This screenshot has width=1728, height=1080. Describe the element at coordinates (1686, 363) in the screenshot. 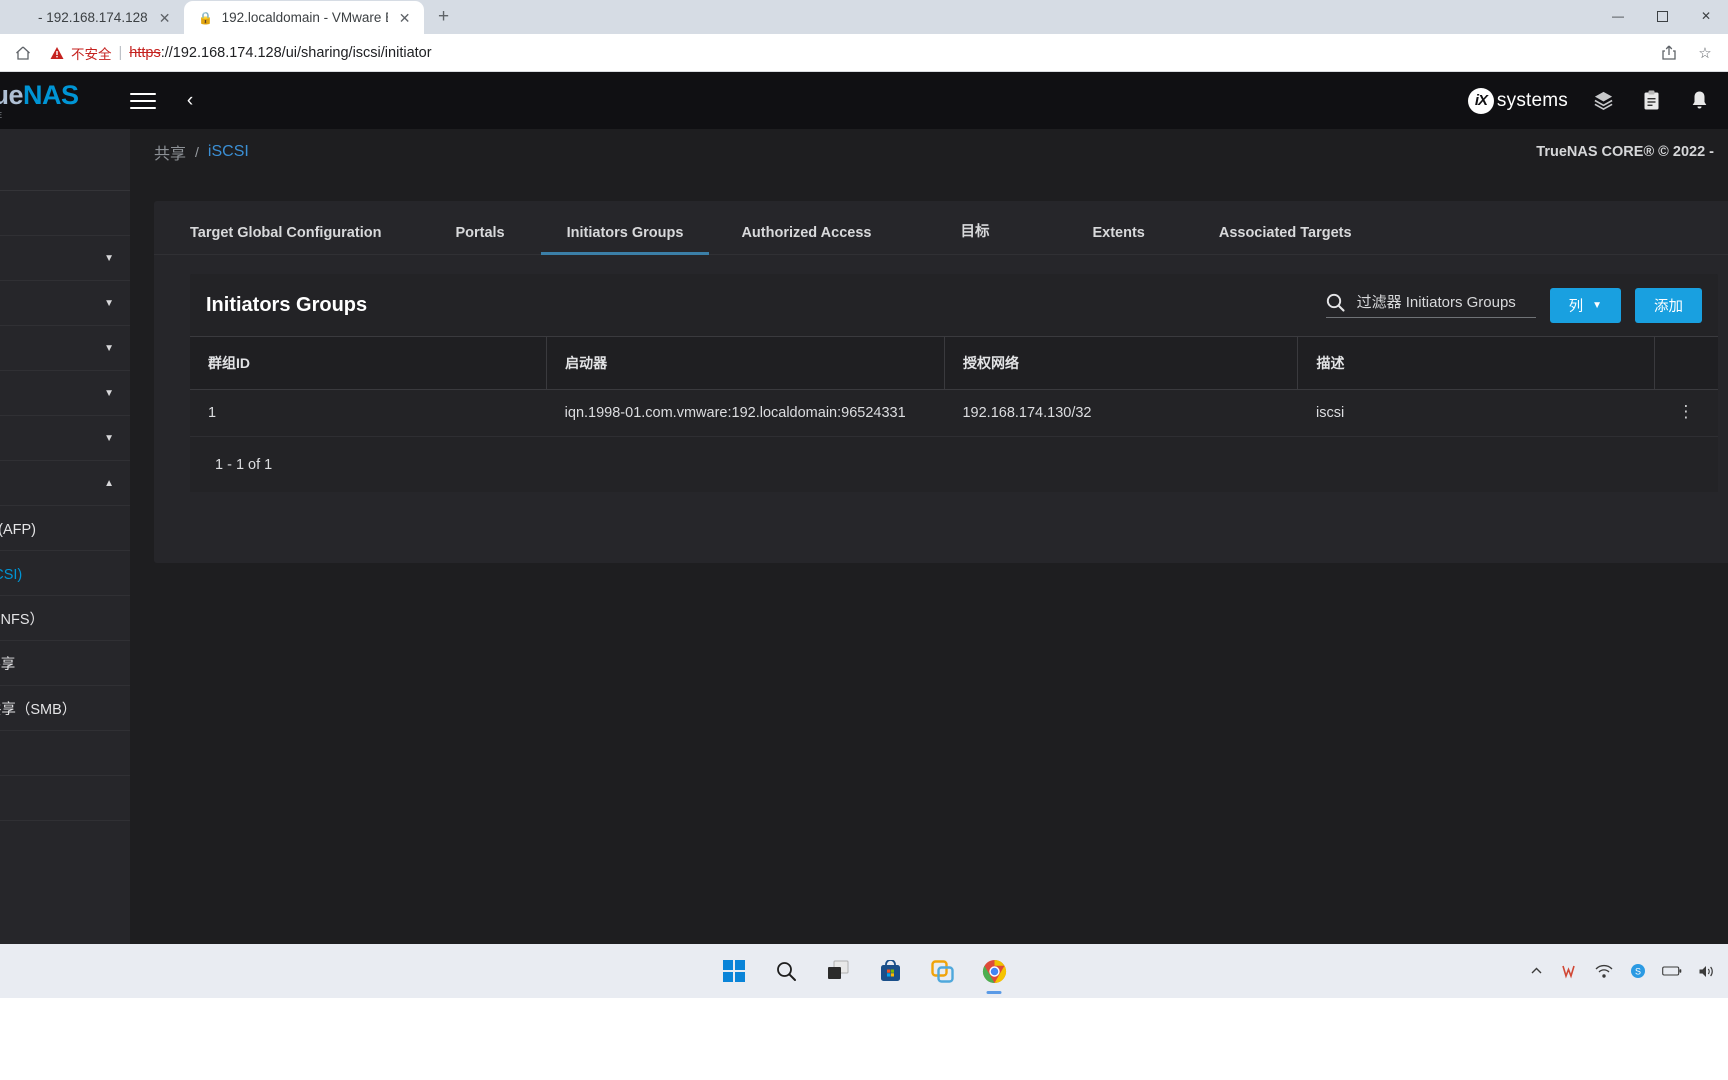

I see `column-header-actions` at that location.